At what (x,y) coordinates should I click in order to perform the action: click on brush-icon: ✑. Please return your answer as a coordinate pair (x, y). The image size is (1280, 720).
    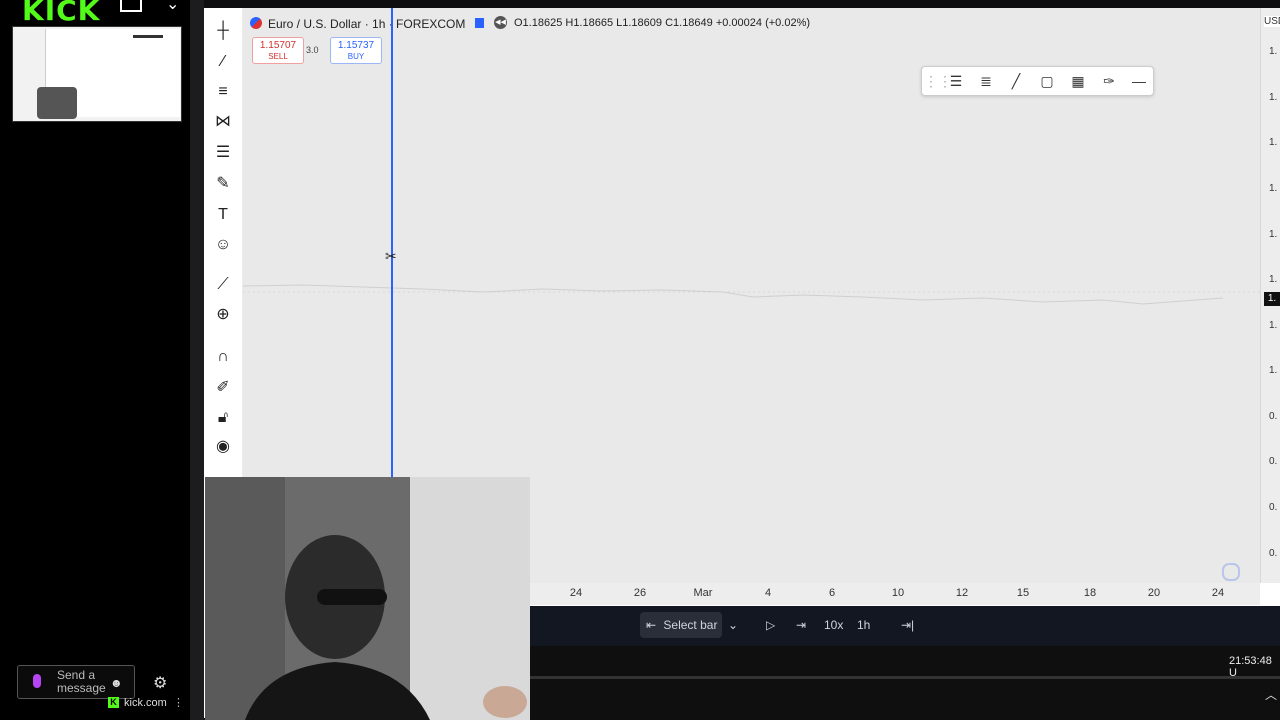
    Looking at the image, I should click on (1109, 81).